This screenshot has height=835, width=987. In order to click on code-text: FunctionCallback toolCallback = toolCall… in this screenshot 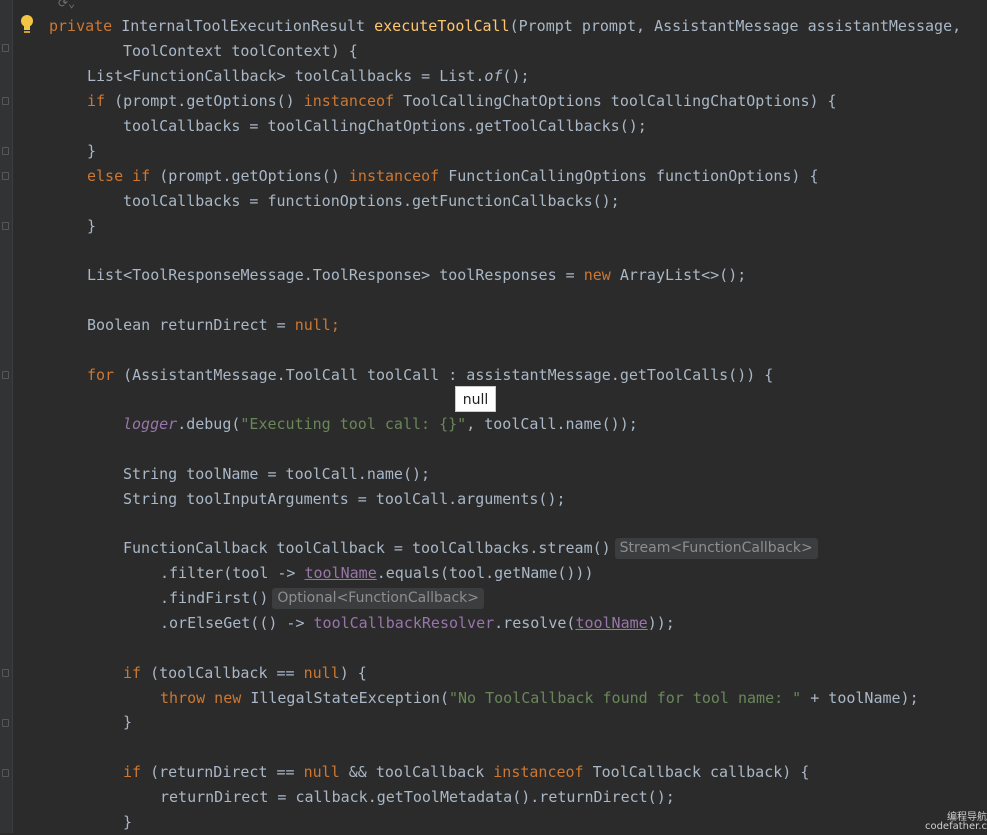, I will do `click(367, 548)`.